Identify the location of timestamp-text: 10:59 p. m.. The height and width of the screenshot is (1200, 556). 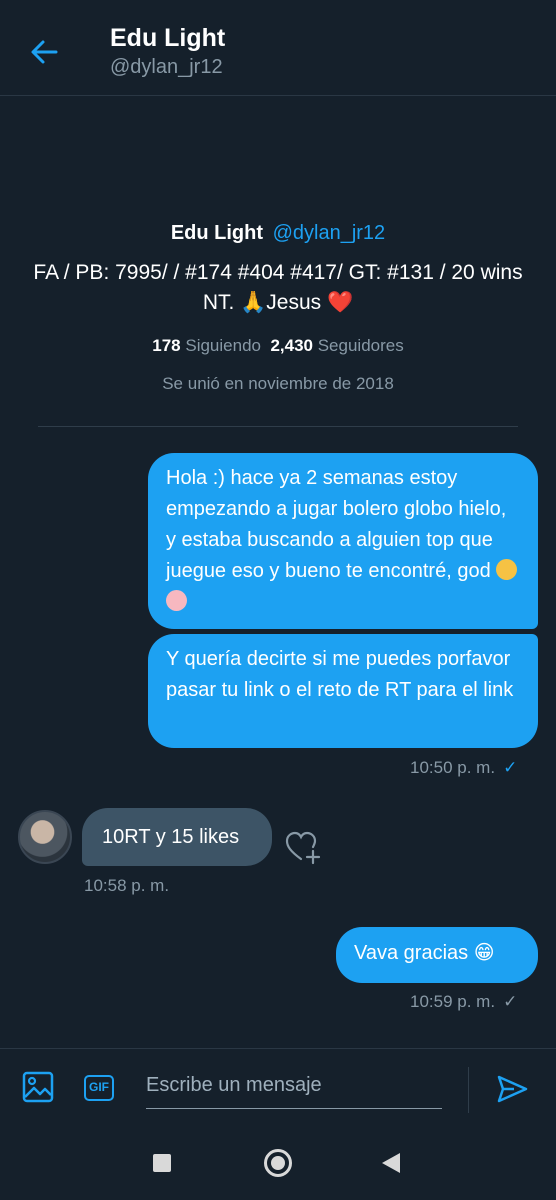
(453, 1001).